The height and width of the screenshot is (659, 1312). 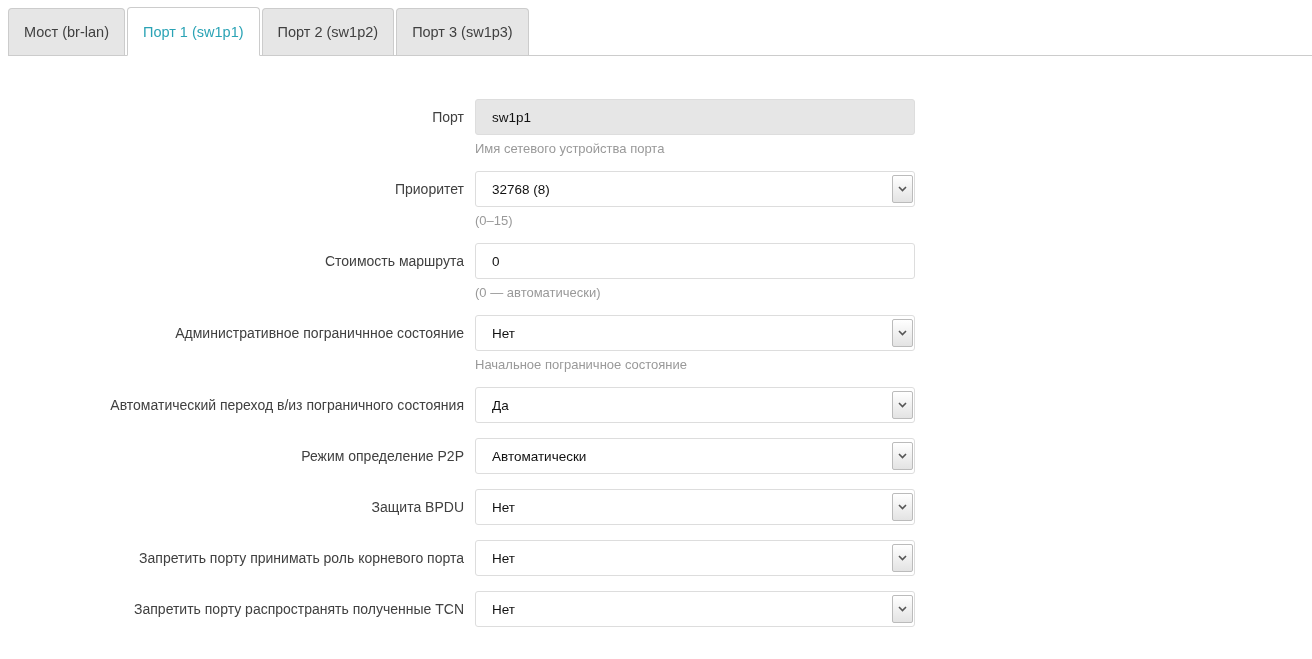 What do you see at coordinates (695, 405) in the screenshot?
I see `select-field: Да` at bounding box center [695, 405].